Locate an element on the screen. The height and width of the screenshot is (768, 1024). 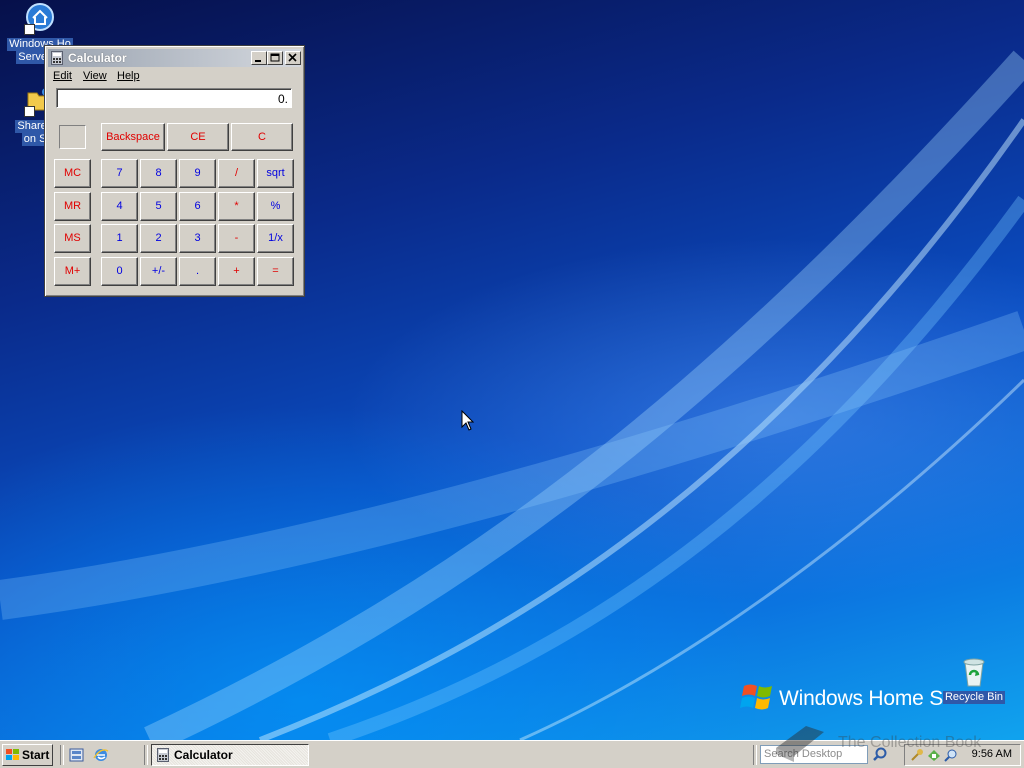
menu-label: Help is located at coordinates (128, 76).